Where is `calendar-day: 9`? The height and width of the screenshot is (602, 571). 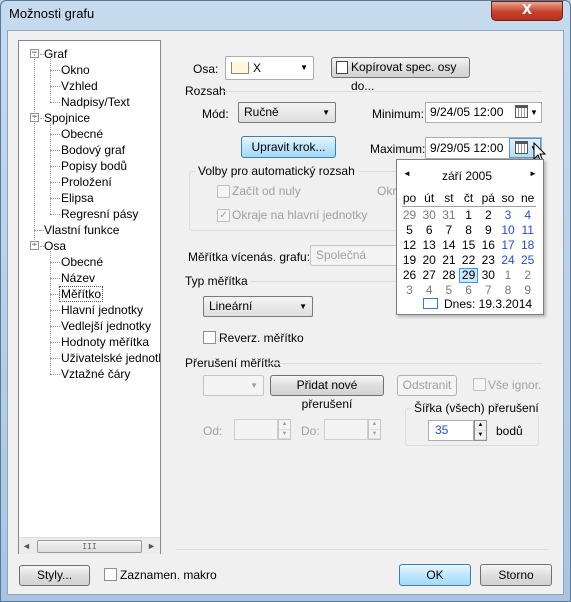 calendar-day: 9 is located at coordinates (527, 290).